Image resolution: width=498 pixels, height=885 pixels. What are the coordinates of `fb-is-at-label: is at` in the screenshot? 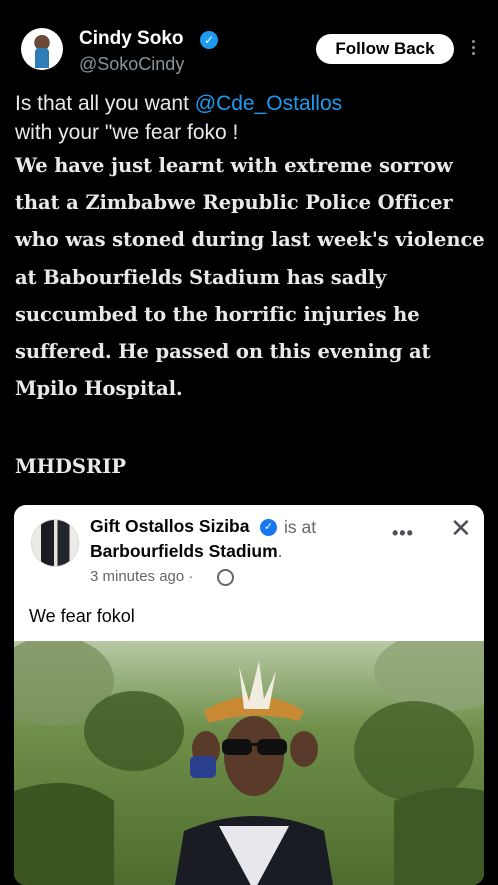 It's located at (300, 527).